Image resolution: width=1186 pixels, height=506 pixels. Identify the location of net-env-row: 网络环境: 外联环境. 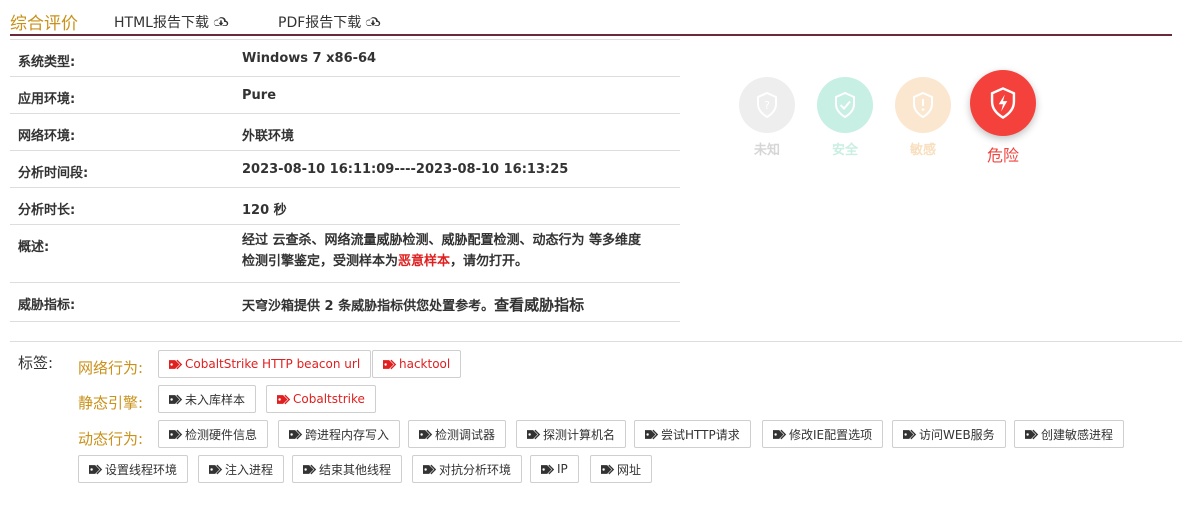
(345, 132).